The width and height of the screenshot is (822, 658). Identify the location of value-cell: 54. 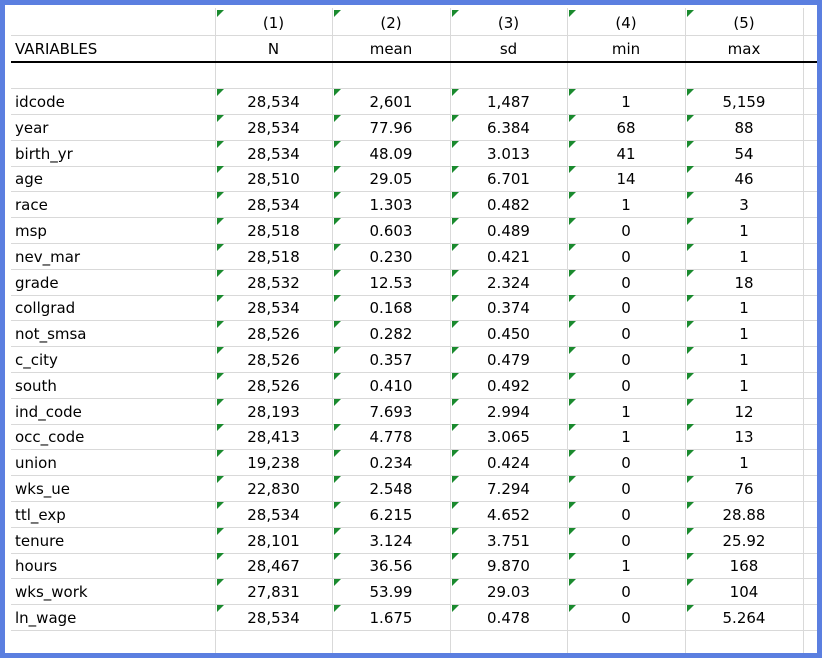
(744, 153).